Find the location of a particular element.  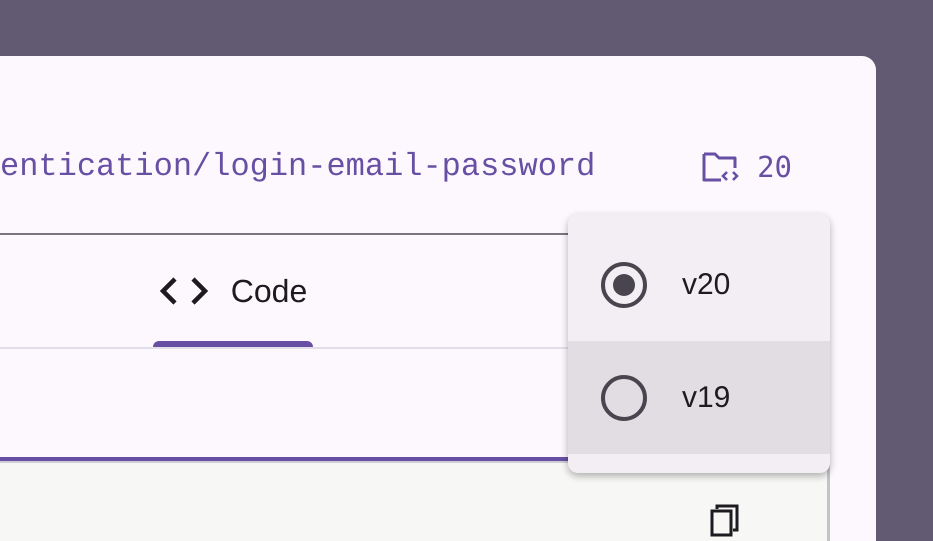

code-icon is located at coordinates (183, 291).